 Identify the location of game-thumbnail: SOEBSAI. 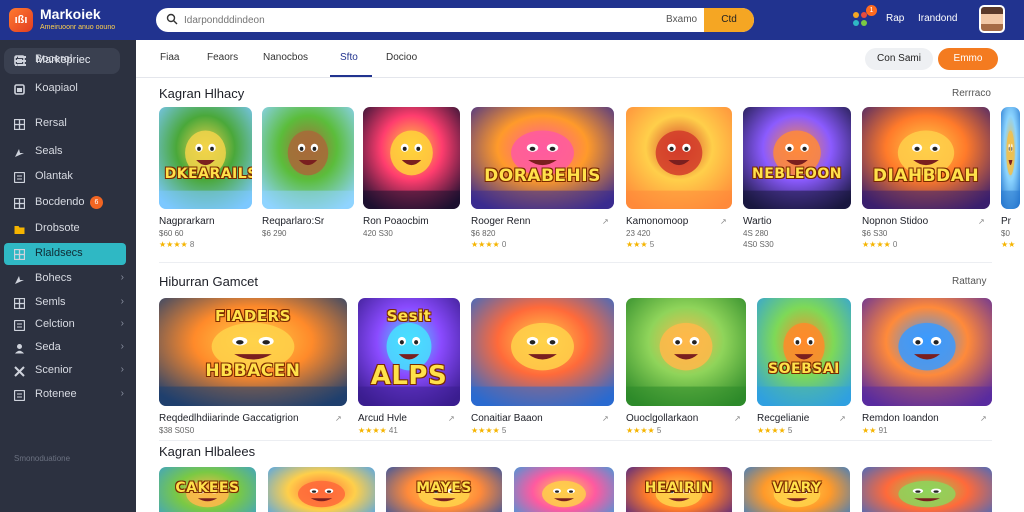
(804, 352).